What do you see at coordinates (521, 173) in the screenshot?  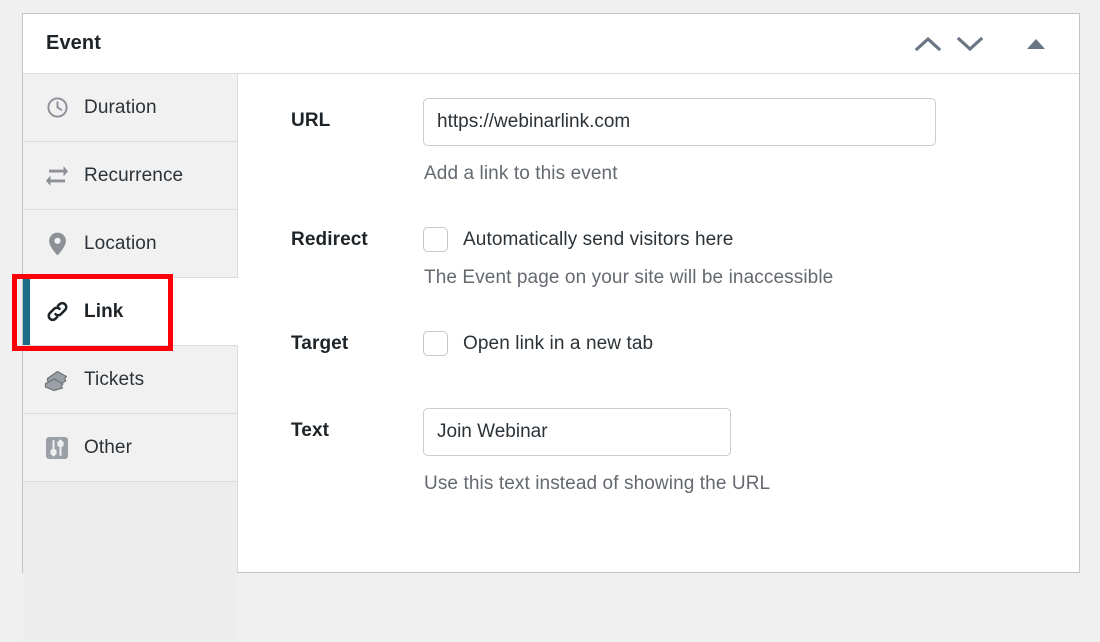 I see `url-help-text: Add a link to this event` at bounding box center [521, 173].